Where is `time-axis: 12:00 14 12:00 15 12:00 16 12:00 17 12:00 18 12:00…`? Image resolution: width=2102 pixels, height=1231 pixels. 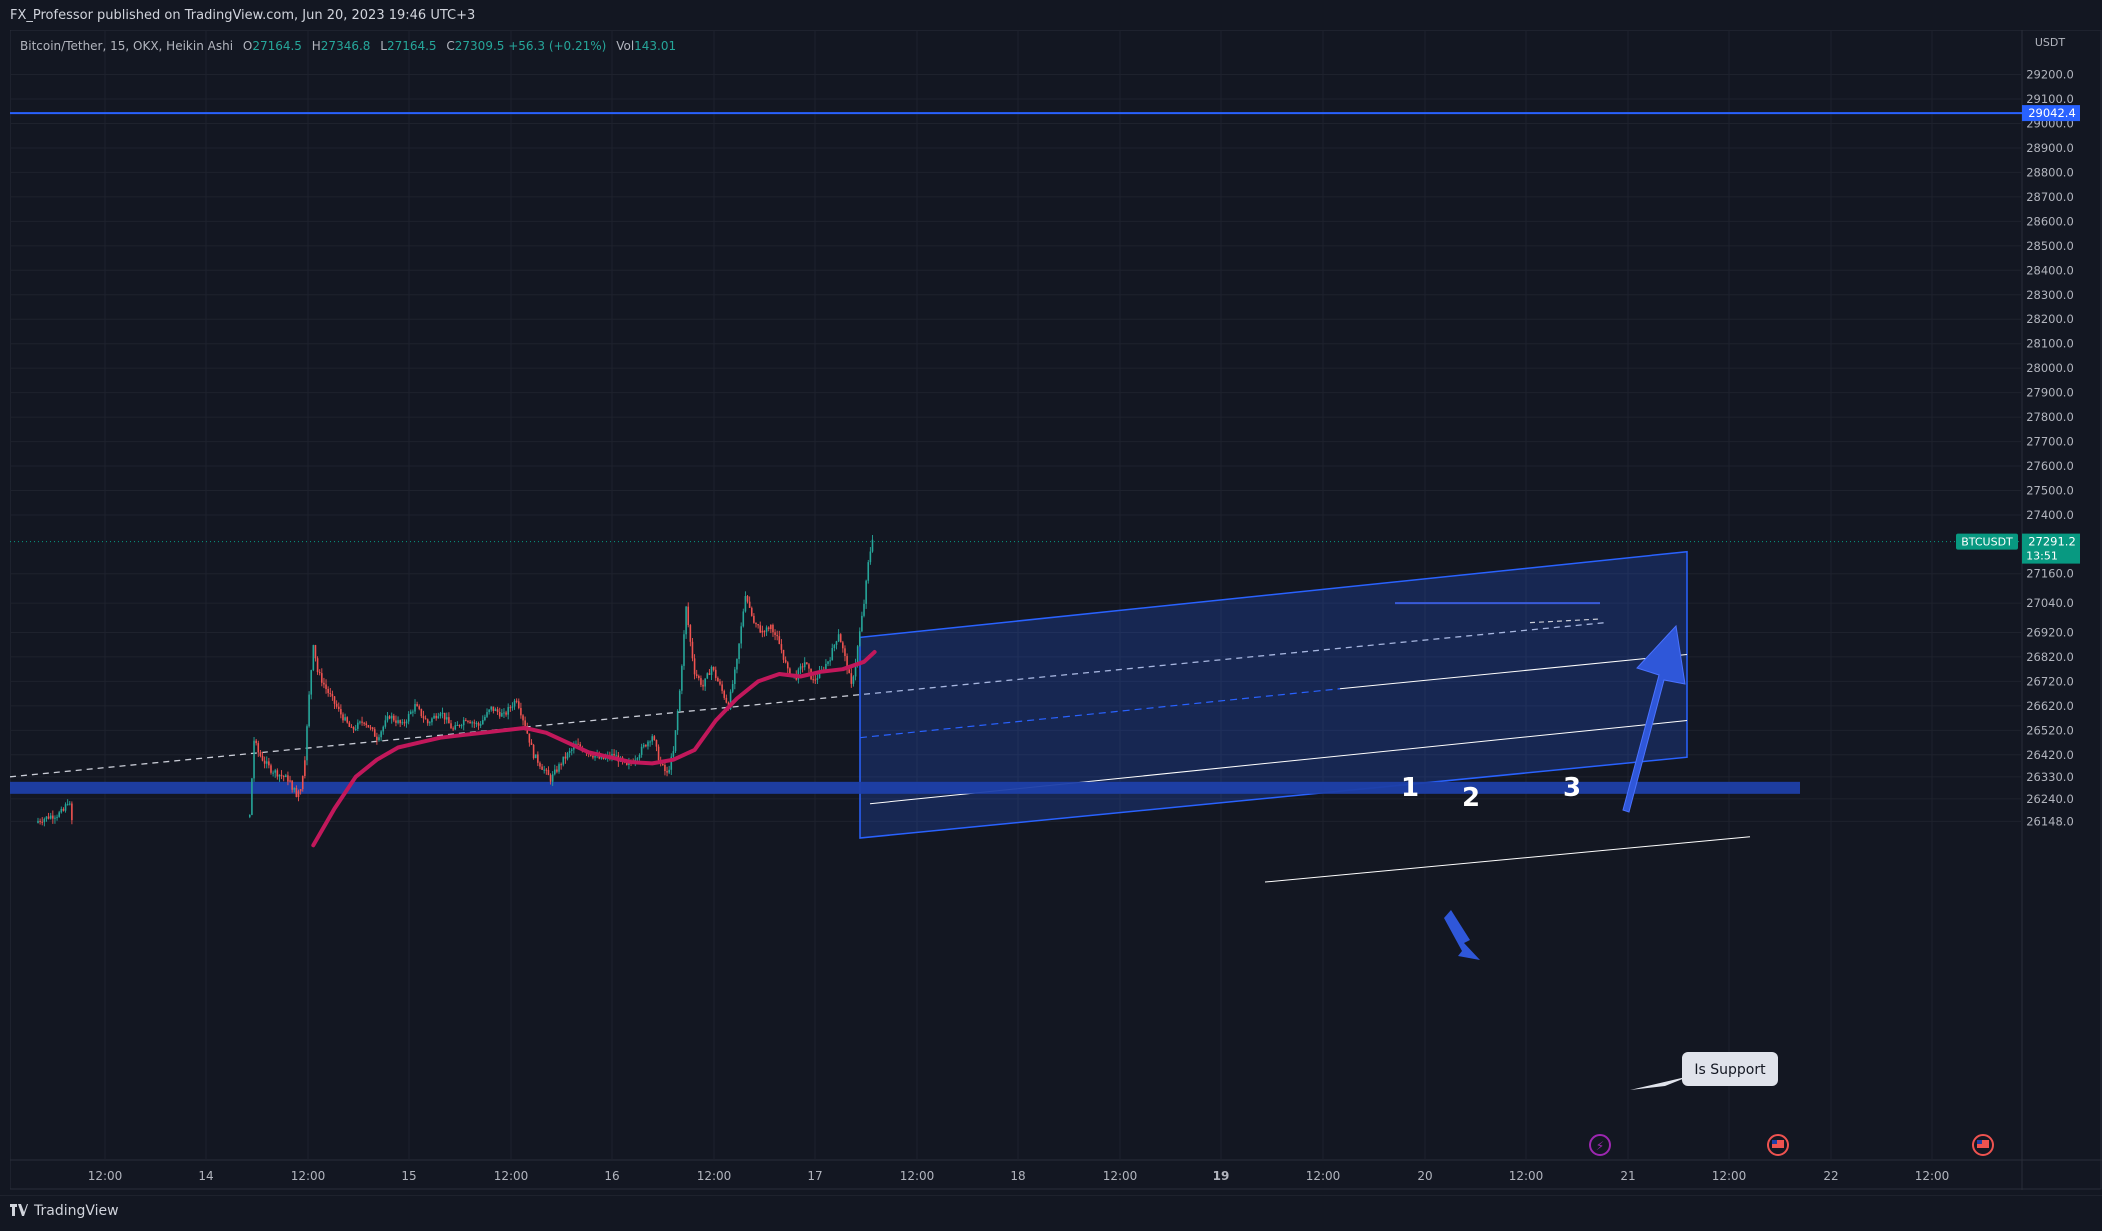 time-axis: 12:00 14 12:00 15 12:00 16 12:00 17 12:00 18 12:00… is located at coordinates (1019, 1176).